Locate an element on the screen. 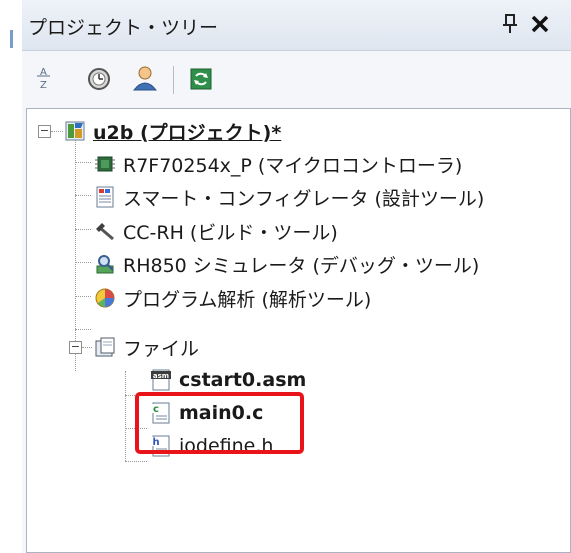  refresh-icon is located at coordinates (201, 79).